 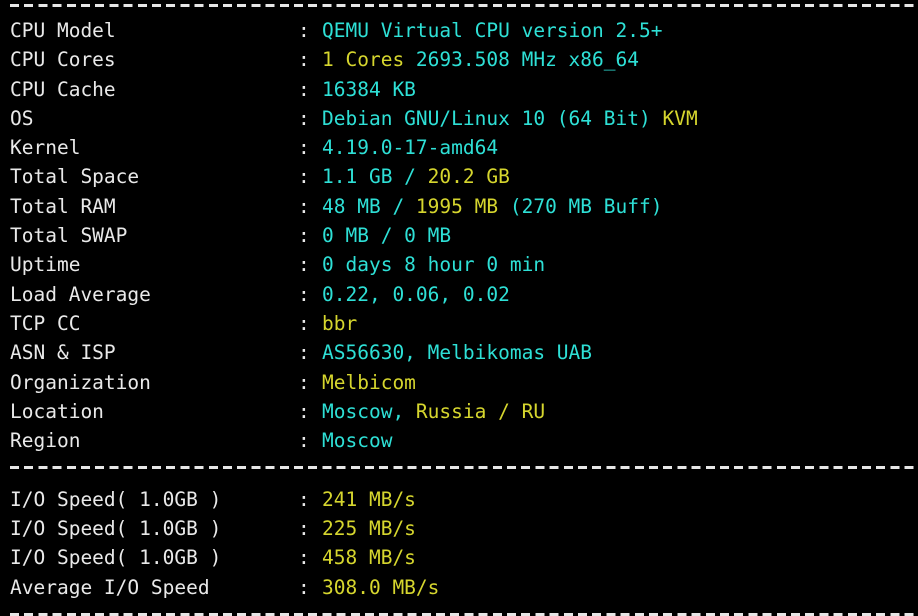 I want to click on info-row-value: 0 days 8 hour 0 min, so click(x=433, y=264).